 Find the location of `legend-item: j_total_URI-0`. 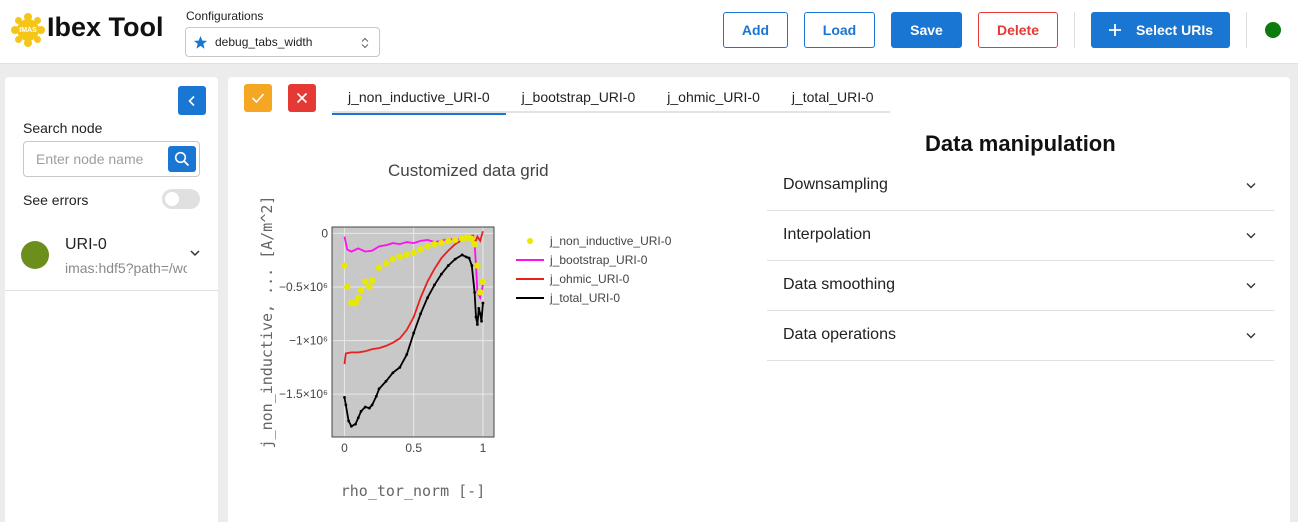

legend-item: j_total_URI-0 is located at coordinates (568, 298).